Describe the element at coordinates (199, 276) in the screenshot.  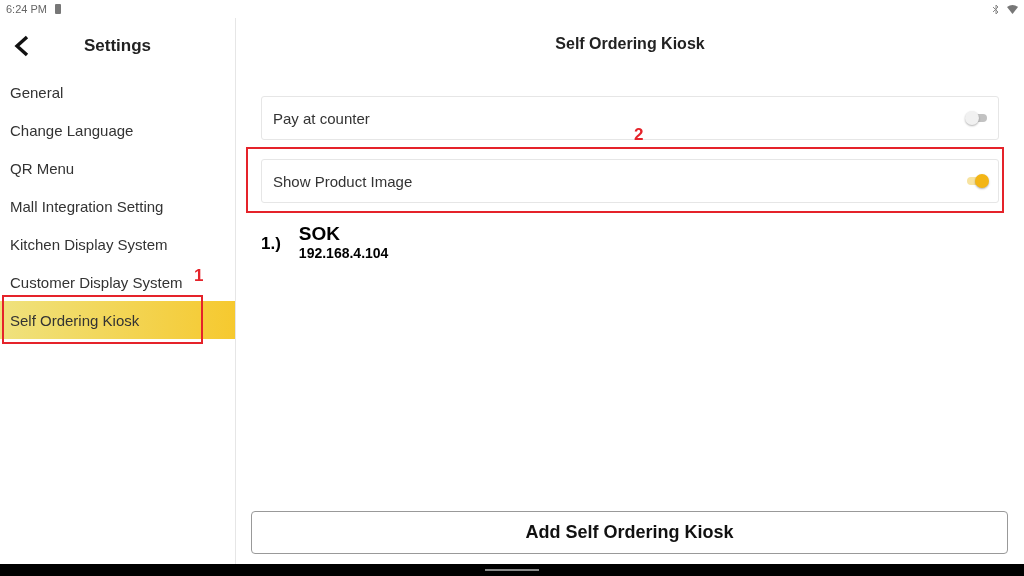
I see `callout-number: 1` at that location.